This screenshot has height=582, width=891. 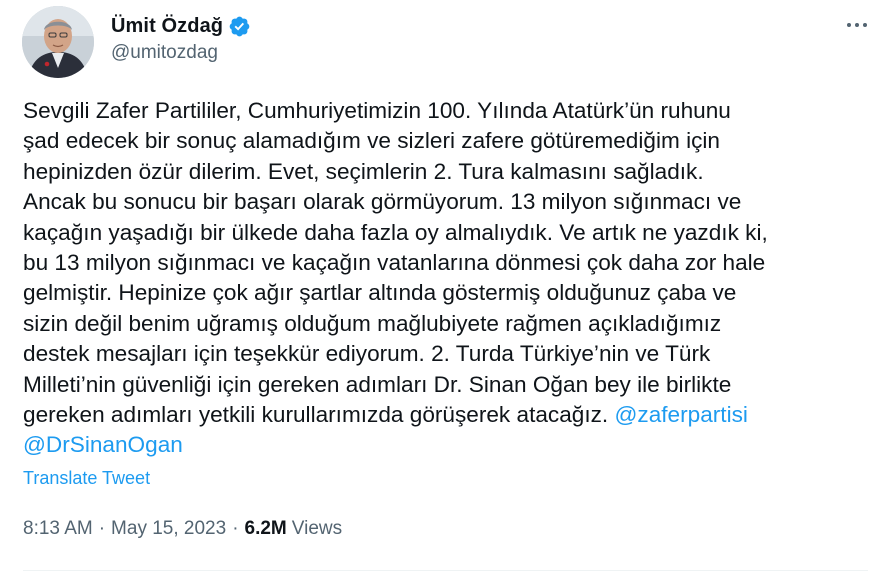 What do you see at coordinates (680, 414) in the screenshot?
I see `mention-link-zaferpartisi: @zaferpartisi` at bounding box center [680, 414].